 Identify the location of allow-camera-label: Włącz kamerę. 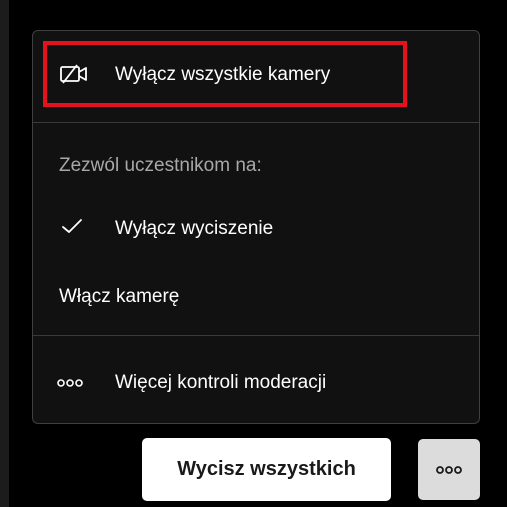
(119, 296).